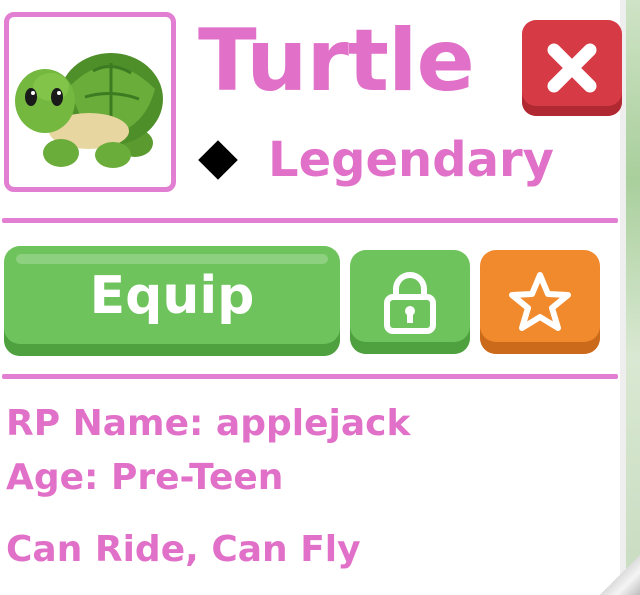 The width and height of the screenshot is (640, 595). I want to click on pet-portrait, so click(90, 102).